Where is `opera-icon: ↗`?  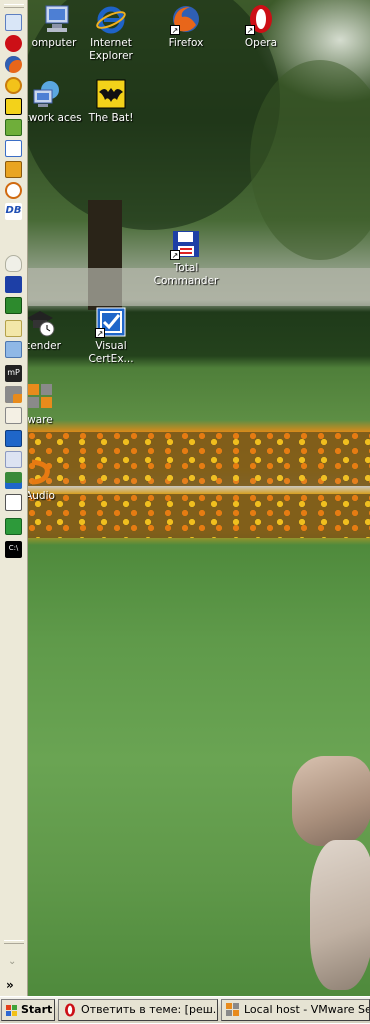
opera-icon: ↗ is located at coordinates (261, 19).